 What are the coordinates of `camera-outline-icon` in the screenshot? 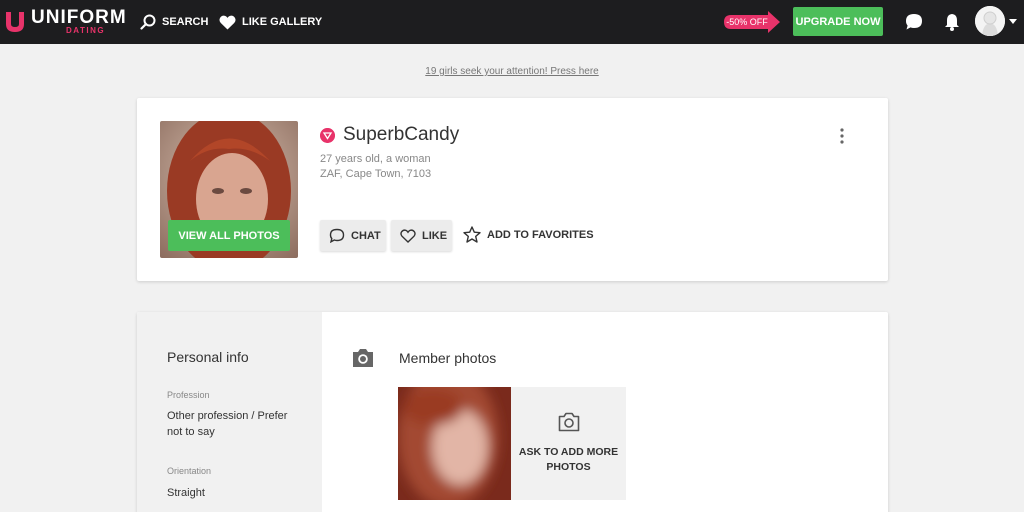 It's located at (569, 422).